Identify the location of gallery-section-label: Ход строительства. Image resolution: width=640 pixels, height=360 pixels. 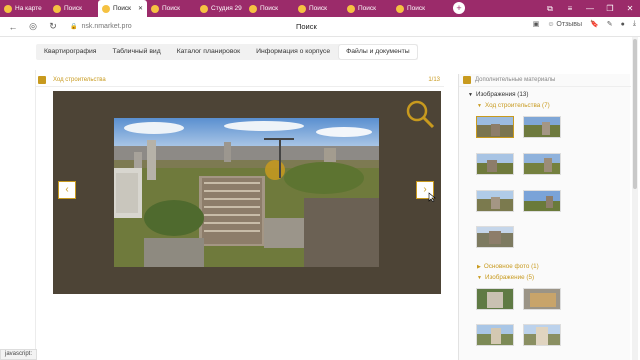
(79, 80).